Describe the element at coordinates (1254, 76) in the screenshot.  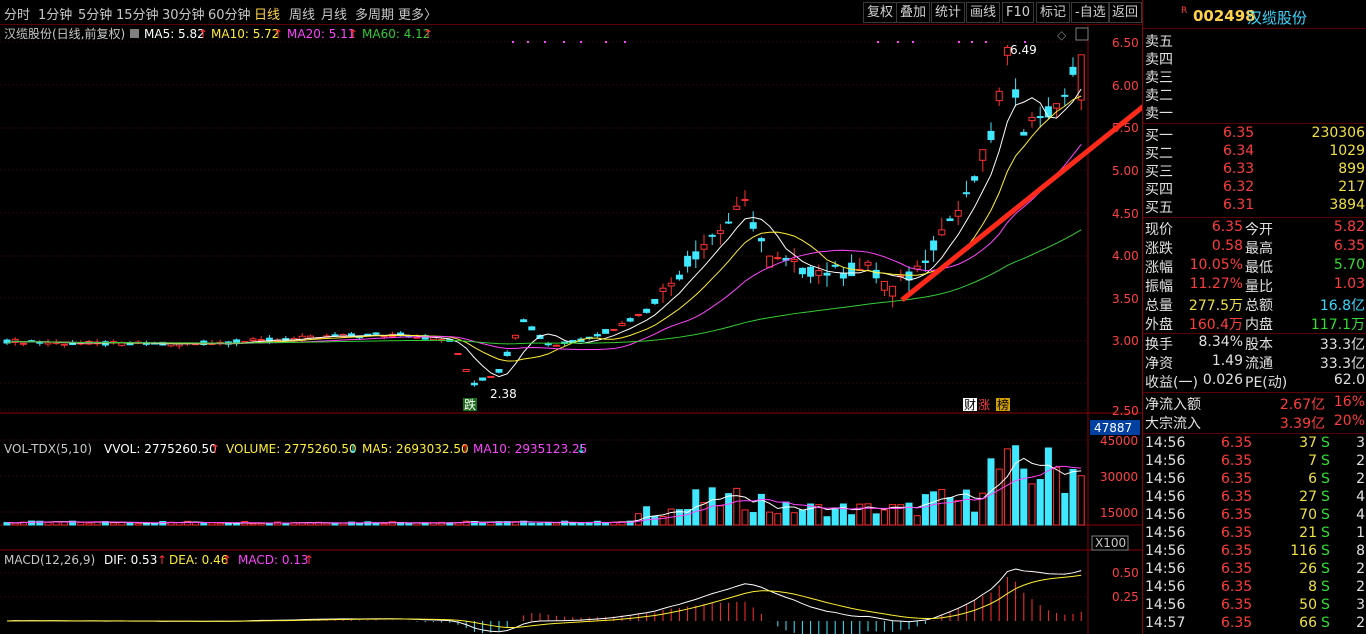
I see `sell-row: 卖三` at that location.